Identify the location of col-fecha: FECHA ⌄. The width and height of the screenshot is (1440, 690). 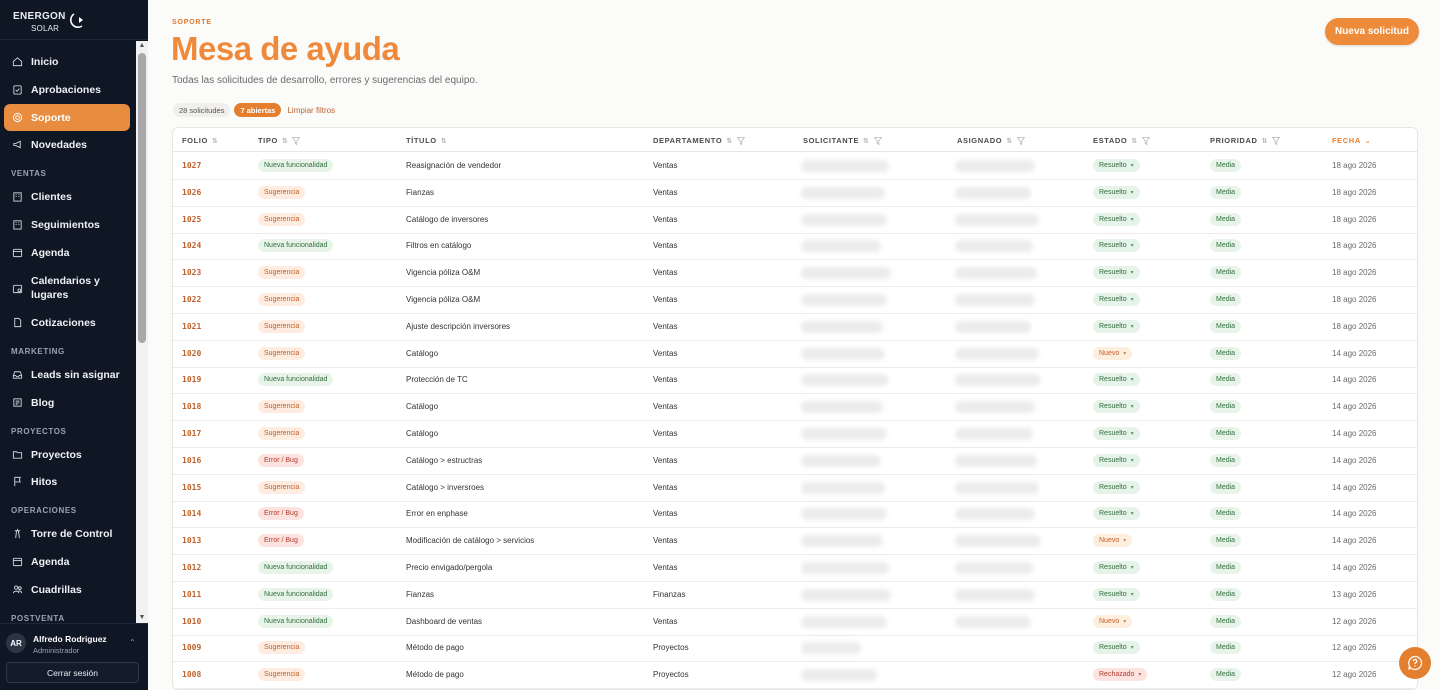
(1351, 140).